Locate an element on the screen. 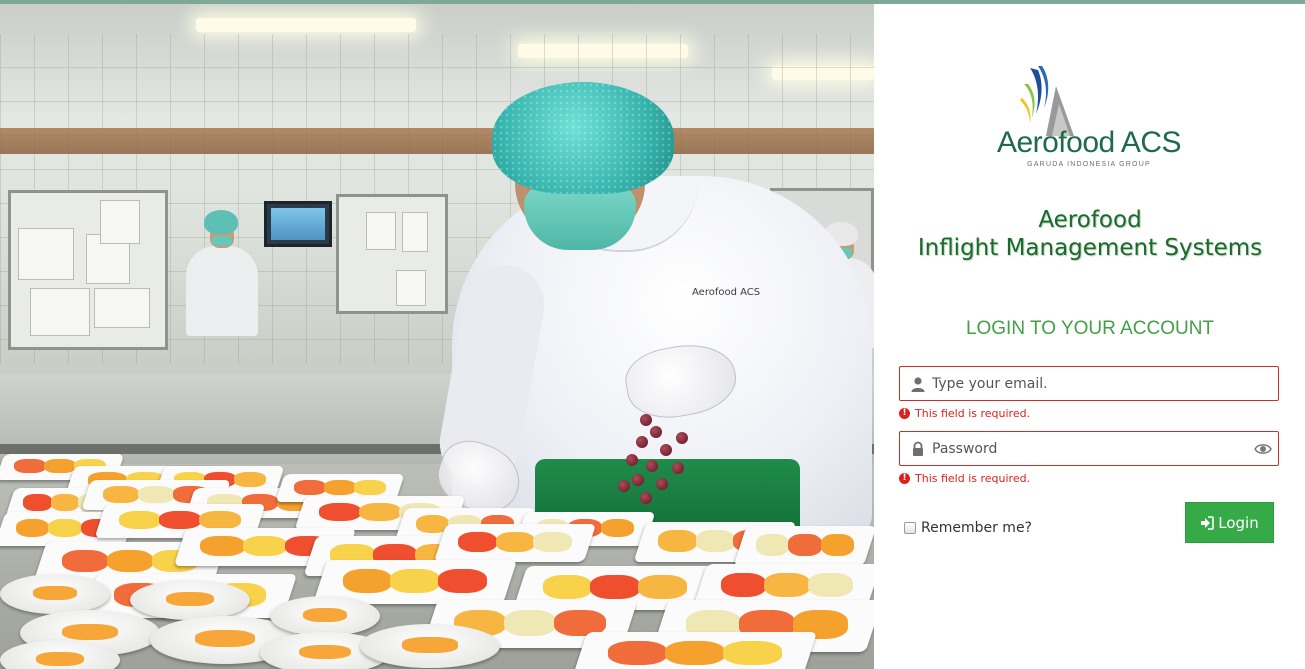  password-error-text: This field is required. is located at coordinates (973, 478).